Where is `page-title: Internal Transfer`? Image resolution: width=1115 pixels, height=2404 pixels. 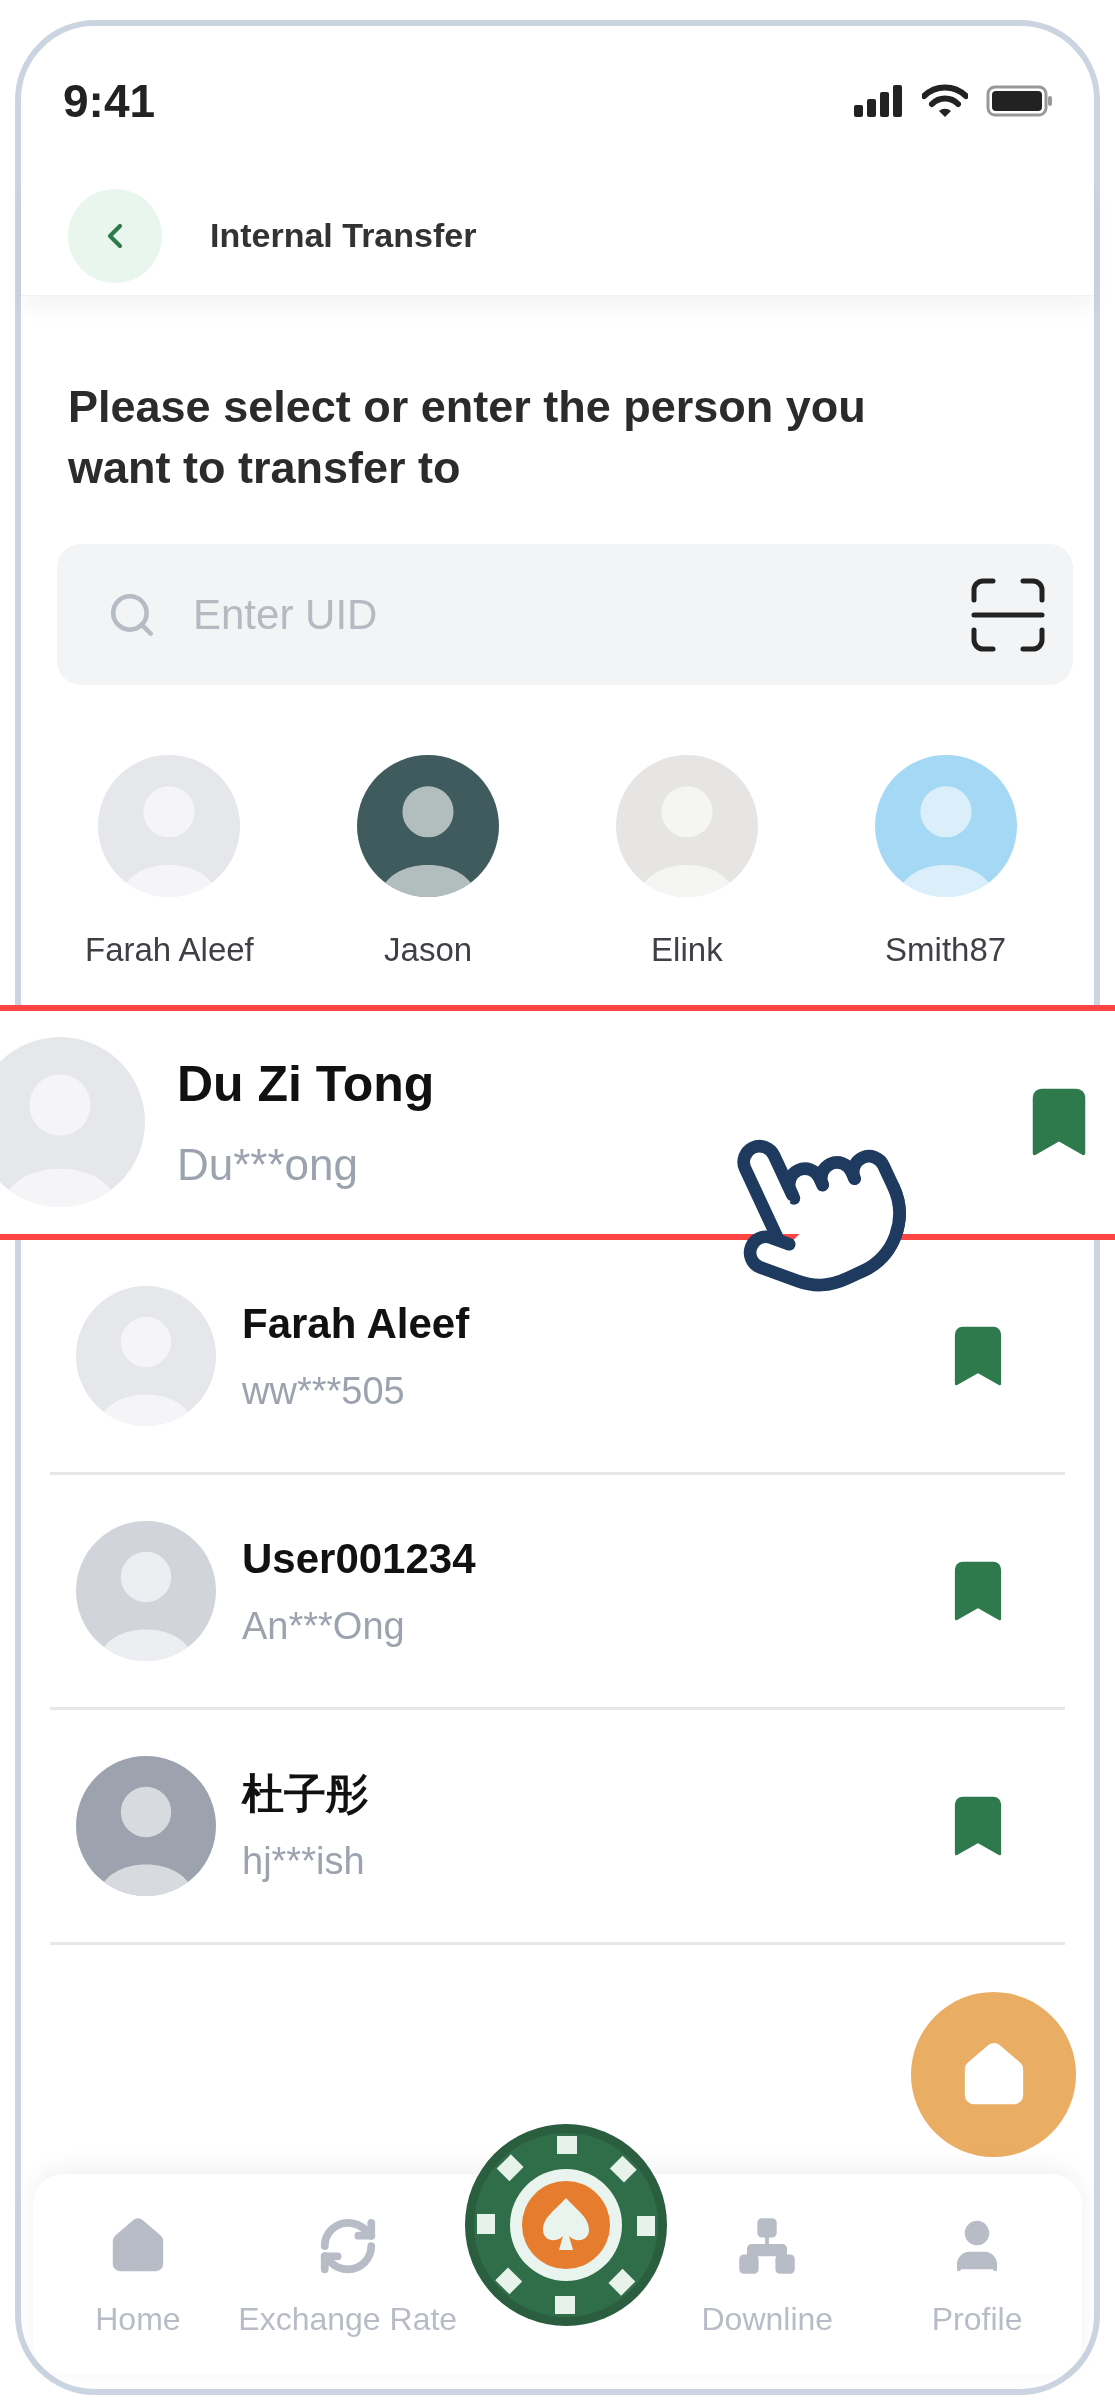
page-title: Internal Transfer is located at coordinates (343, 235).